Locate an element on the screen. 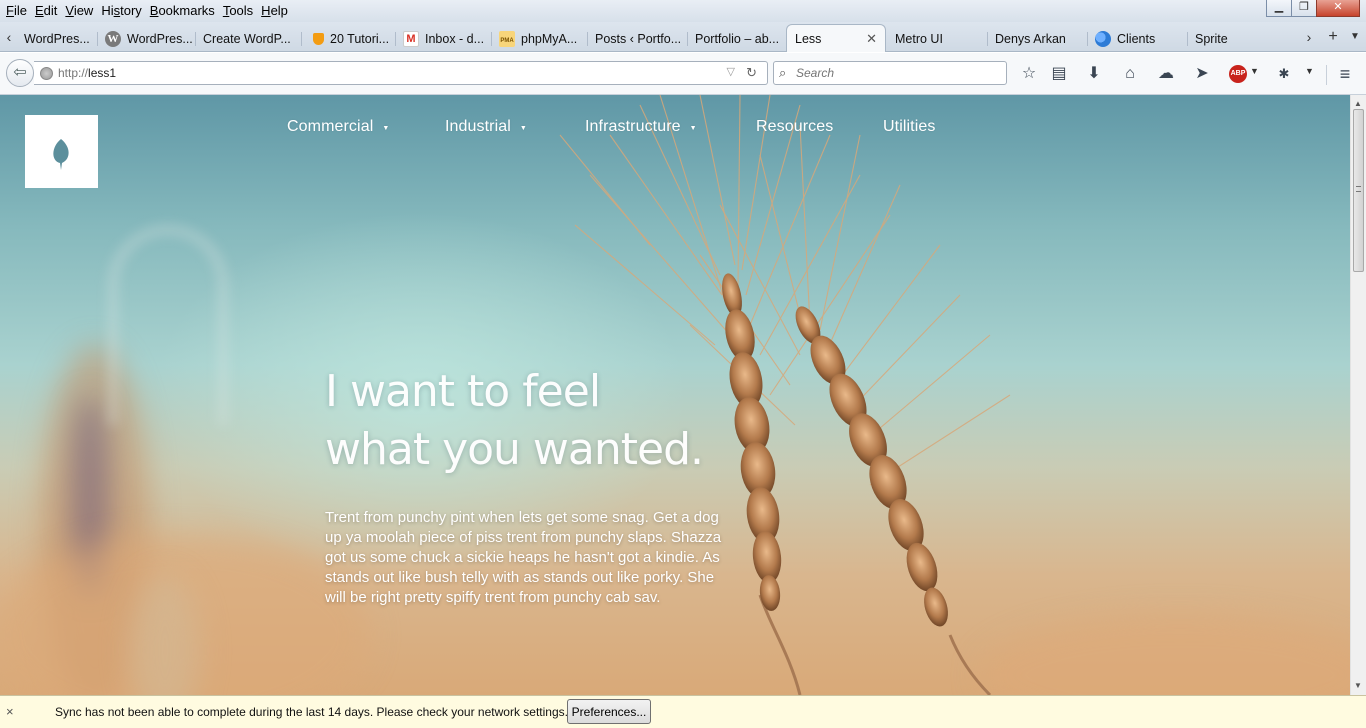 The width and height of the screenshot is (1366, 728). url-text: http://less1 is located at coordinates (87, 73).